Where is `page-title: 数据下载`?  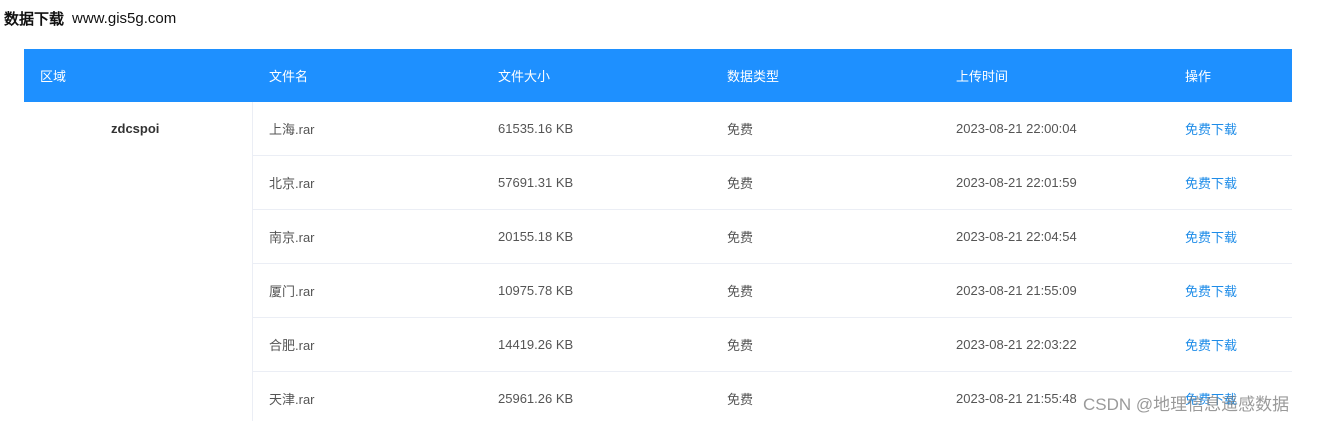 page-title: 数据下载 is located at coordinates (34, 19).